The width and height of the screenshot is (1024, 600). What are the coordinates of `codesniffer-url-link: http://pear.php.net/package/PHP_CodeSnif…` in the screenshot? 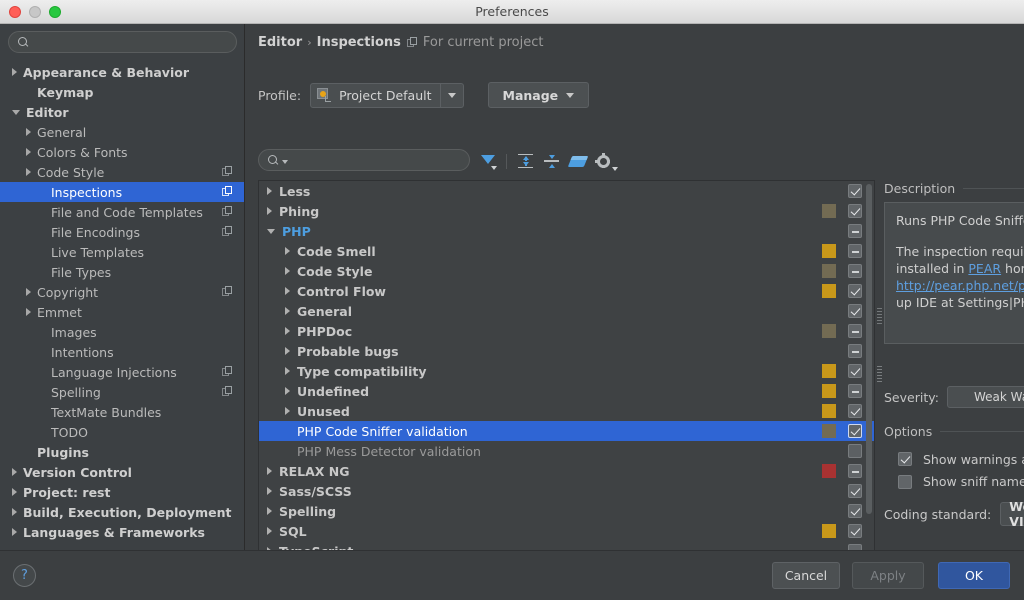 It's located at (960, 285).